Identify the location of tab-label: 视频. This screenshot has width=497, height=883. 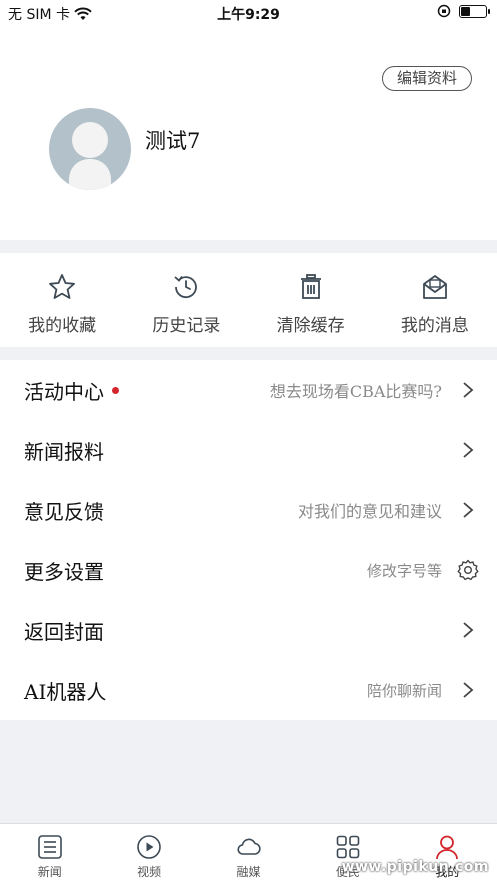
(149, 872).